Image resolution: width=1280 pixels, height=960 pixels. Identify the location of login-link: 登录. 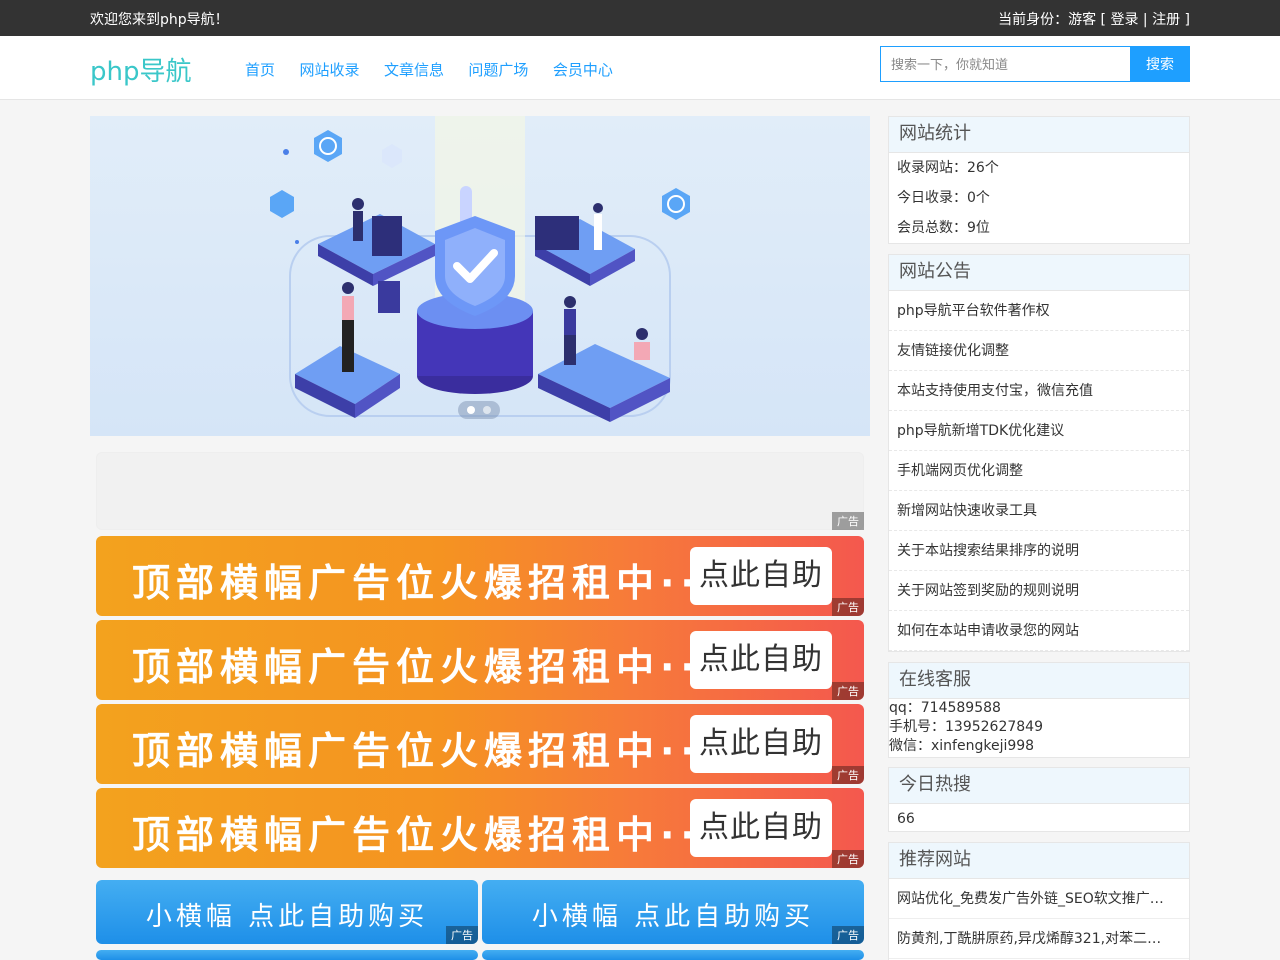
(1124, 20).